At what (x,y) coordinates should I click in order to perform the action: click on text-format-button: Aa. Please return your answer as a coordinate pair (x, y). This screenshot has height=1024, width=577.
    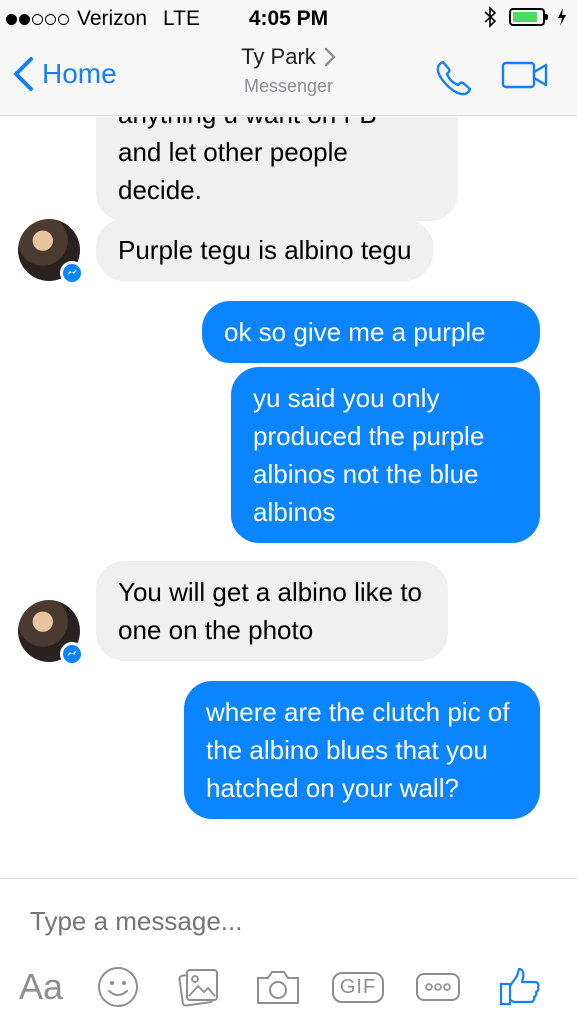
    Looking at the image, I should click on (41, 987).